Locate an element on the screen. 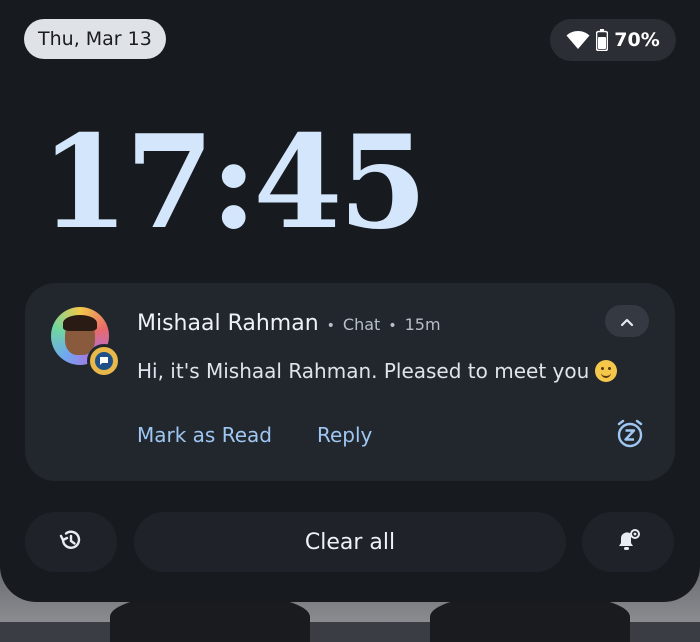 Image resolution: width=700 pixels, height=642 pixels. notification-header: Mishaal Rahman • Chat • 15m is located at coordinates (289, 323).